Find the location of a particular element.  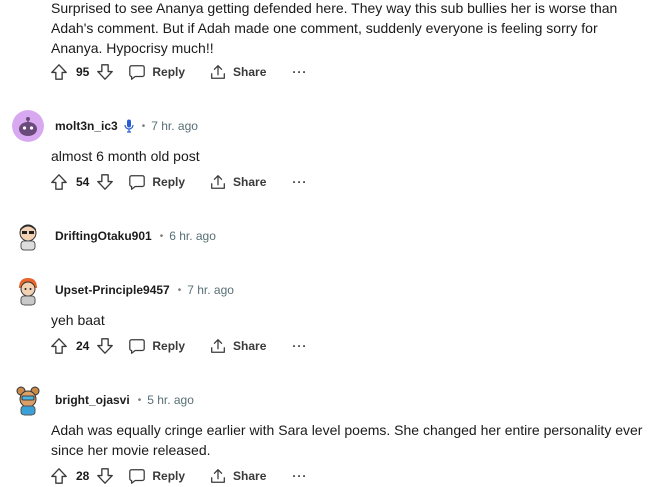

timestamp: 5 hr. ago is located at coordinates (170, 400).